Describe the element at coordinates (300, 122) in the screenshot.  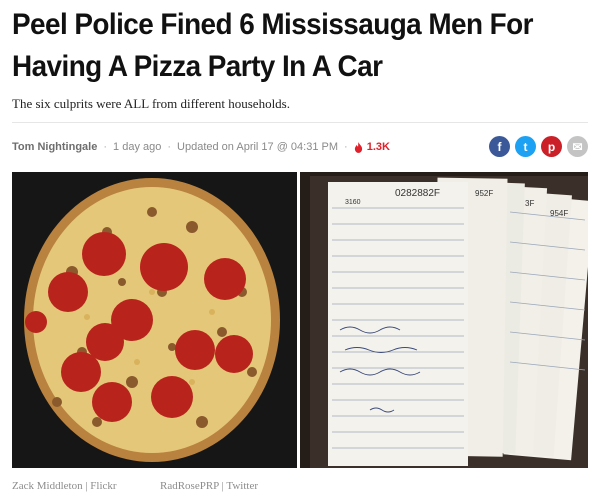
I see `divider` at that location.